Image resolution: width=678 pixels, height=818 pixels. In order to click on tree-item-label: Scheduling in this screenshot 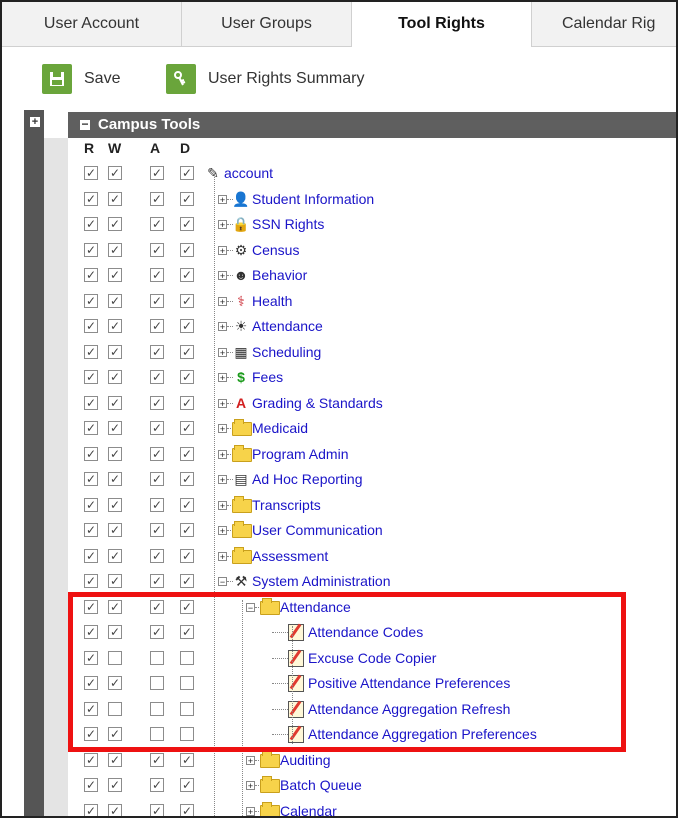, I will do `click(286, 352)`.